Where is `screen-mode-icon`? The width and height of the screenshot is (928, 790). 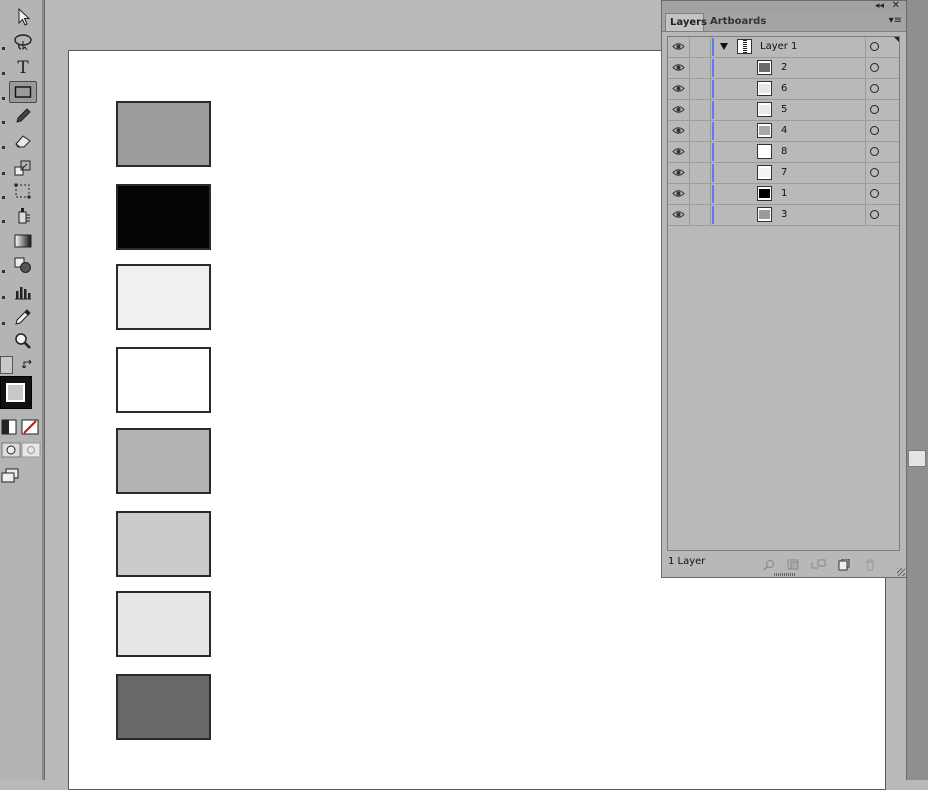
screen-mode-icon is located at coordinates (10, 478).